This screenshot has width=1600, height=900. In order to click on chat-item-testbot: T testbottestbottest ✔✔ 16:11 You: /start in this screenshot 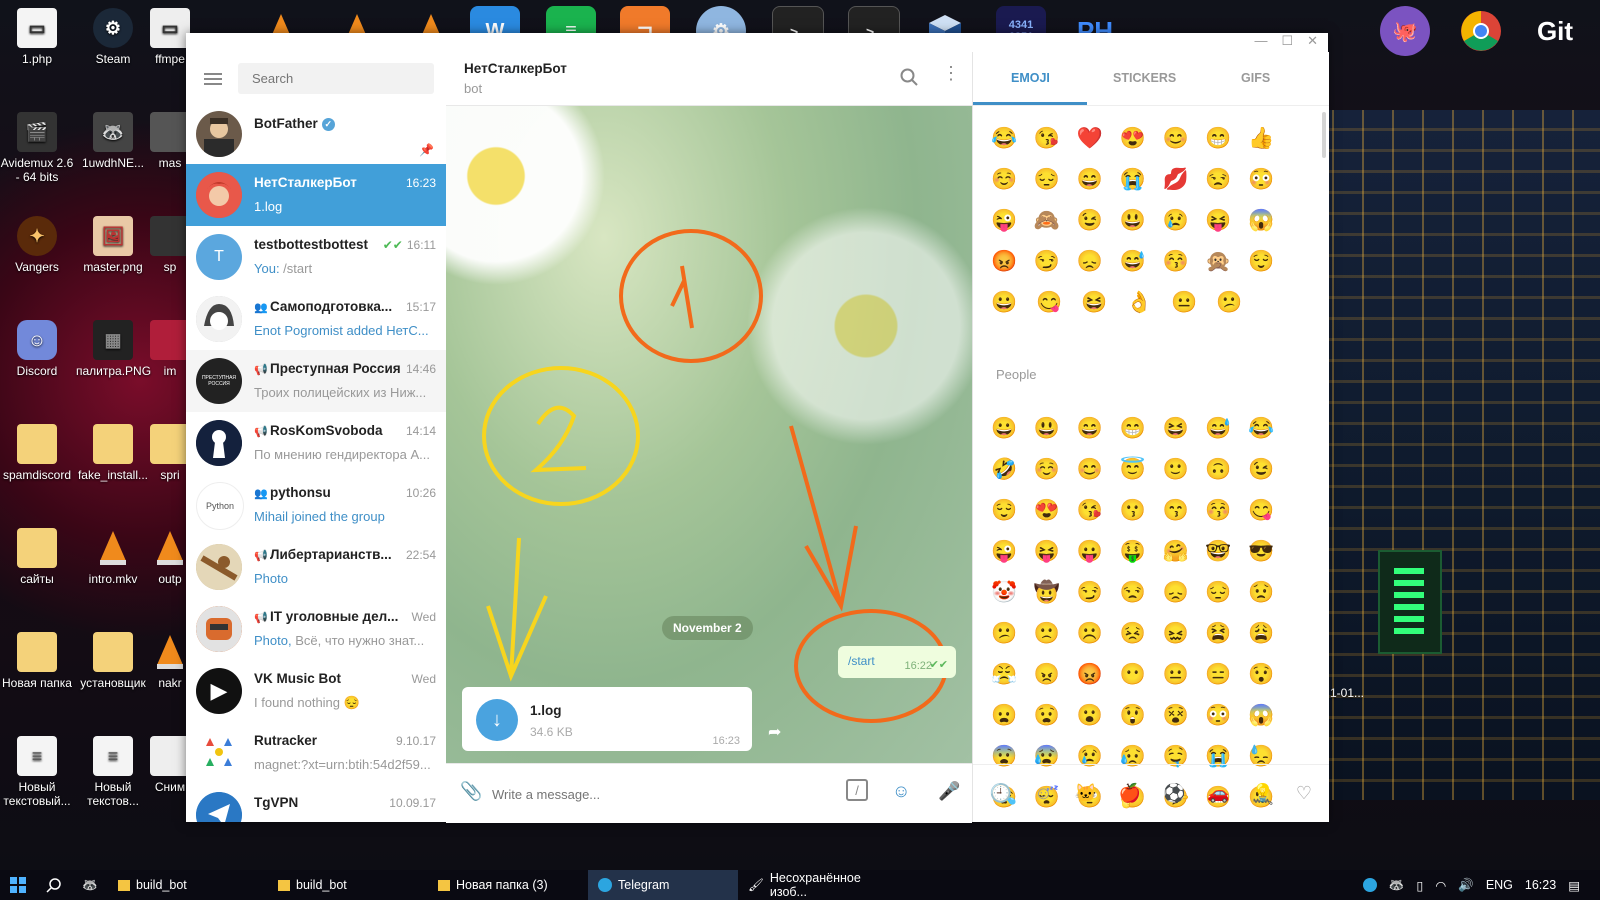, I will do `click(316, 257)`.